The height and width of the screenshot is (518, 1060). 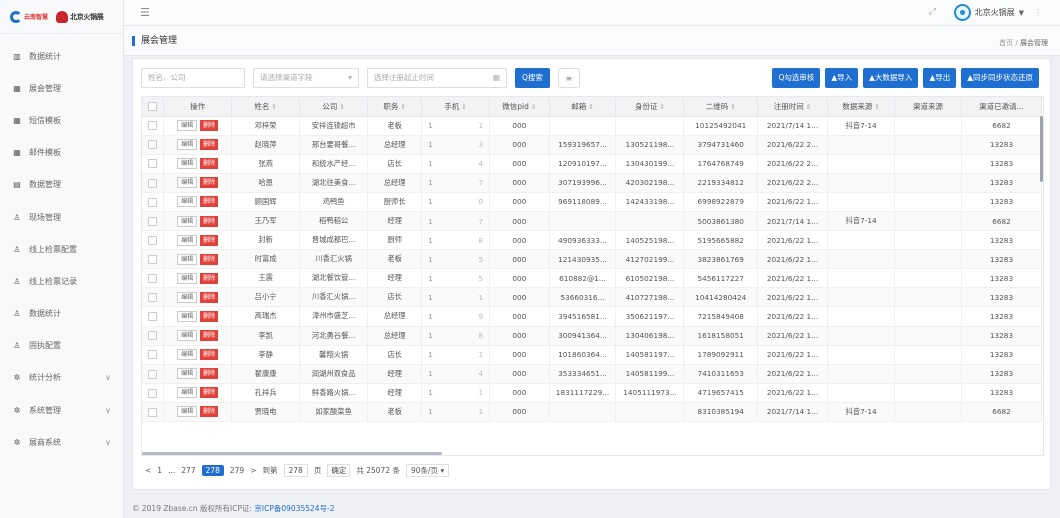 I want to click on prev-page-button: <, so click(x=148, y=470).